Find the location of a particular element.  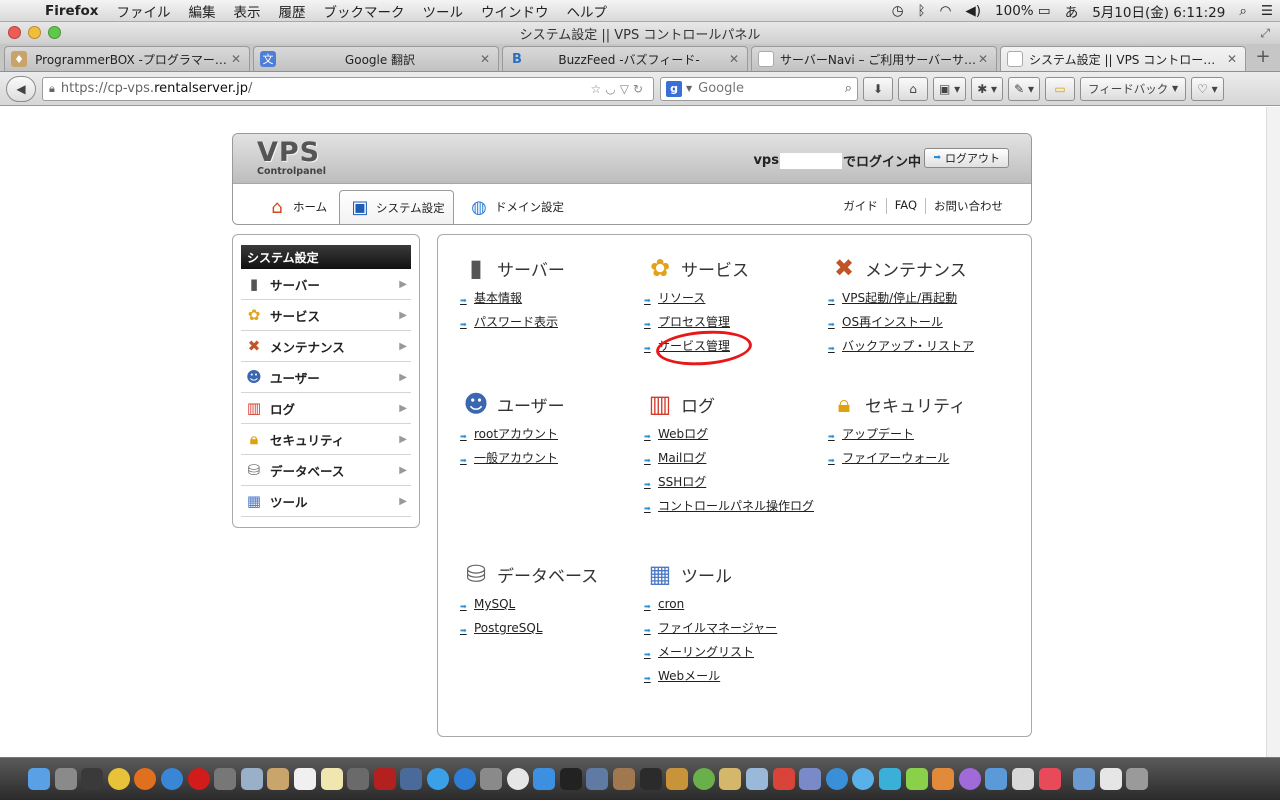

back-button: ◀ is located at coordinates (21, 88).